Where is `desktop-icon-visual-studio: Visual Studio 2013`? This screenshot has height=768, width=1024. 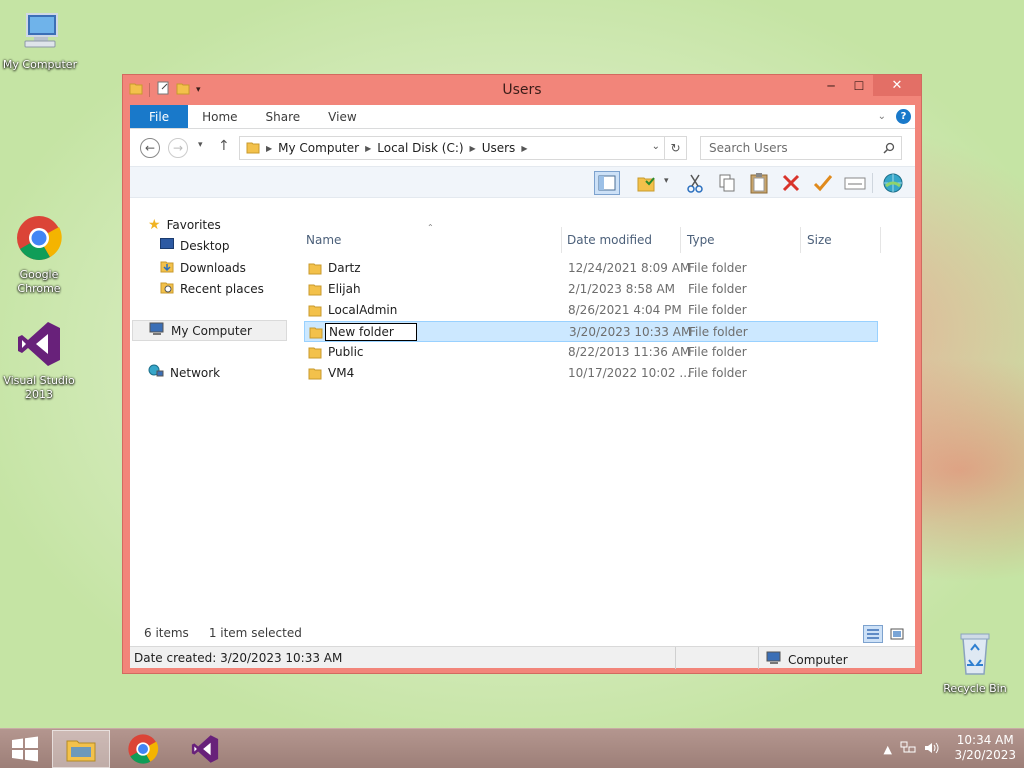 desktop-icon-visual-studio: Visual Studio 2013 is located at coordinates (39, 361).